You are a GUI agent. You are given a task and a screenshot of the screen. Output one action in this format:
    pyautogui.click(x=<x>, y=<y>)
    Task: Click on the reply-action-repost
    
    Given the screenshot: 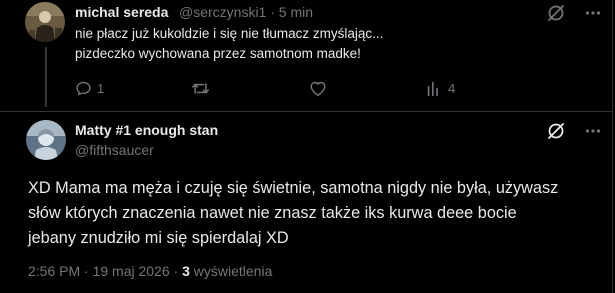 What is the action you would take?
    pyautogui.click(x=203, y=88)
    